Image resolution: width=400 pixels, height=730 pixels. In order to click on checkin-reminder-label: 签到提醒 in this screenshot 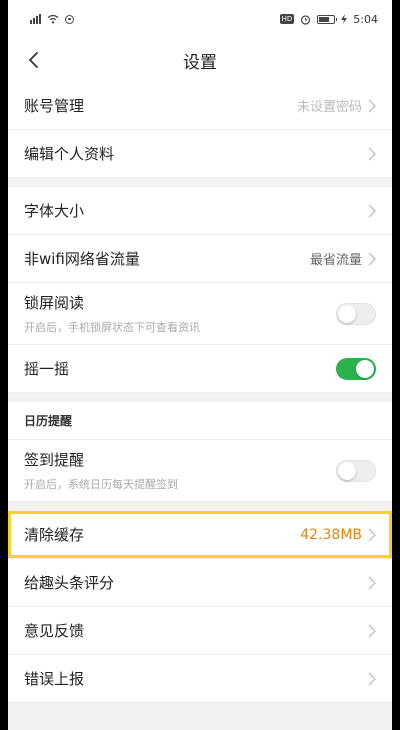, I will do `click(54, 460)`.